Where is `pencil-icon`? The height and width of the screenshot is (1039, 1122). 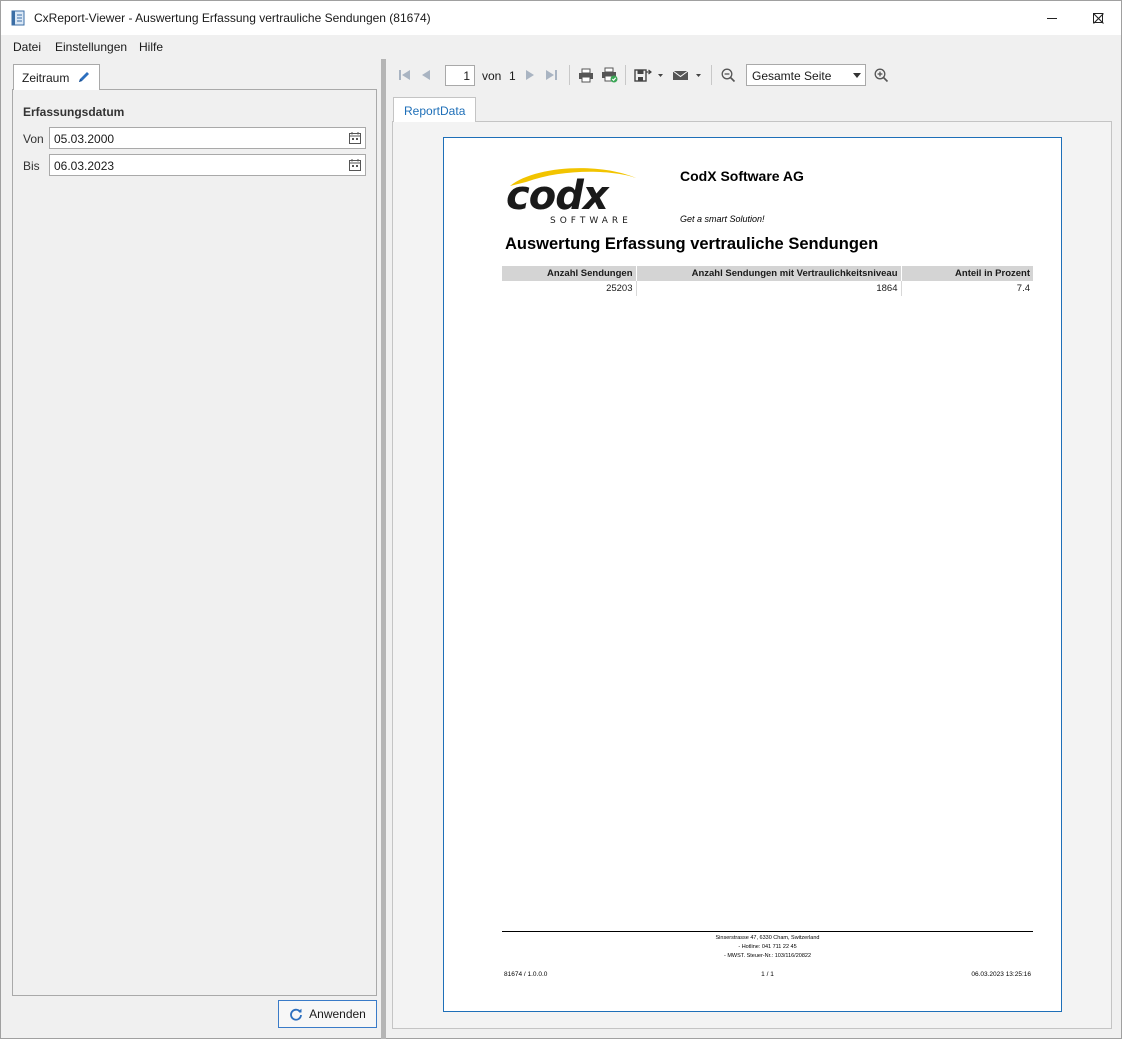 pencil-icon is located at coordinates (84, 77).